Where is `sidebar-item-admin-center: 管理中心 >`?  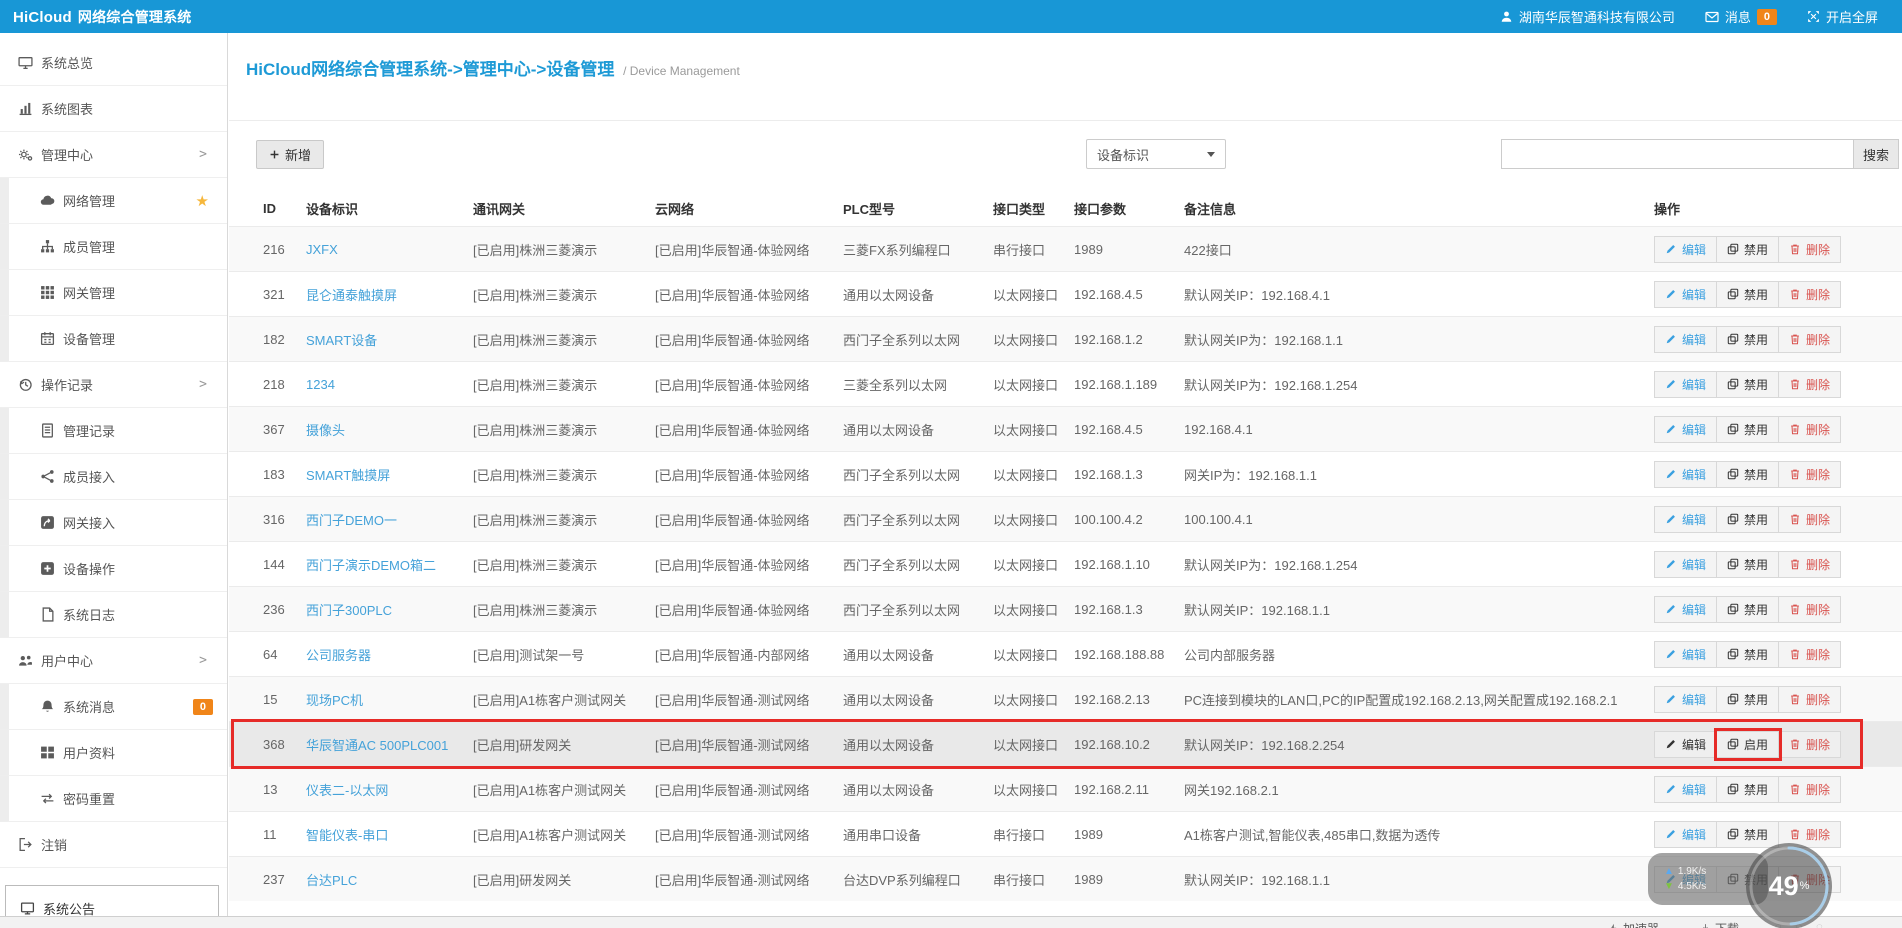 sidebar-item-admin-center: 管理中心 > is located at coordinates (113, 155).